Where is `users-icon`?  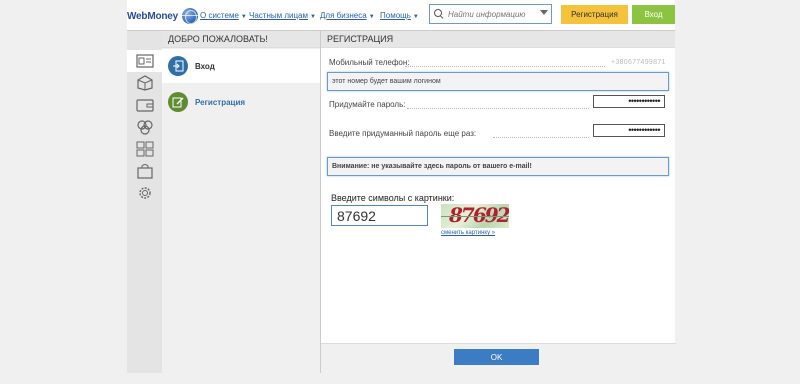
users-icon is located at coordinates (144, 127).